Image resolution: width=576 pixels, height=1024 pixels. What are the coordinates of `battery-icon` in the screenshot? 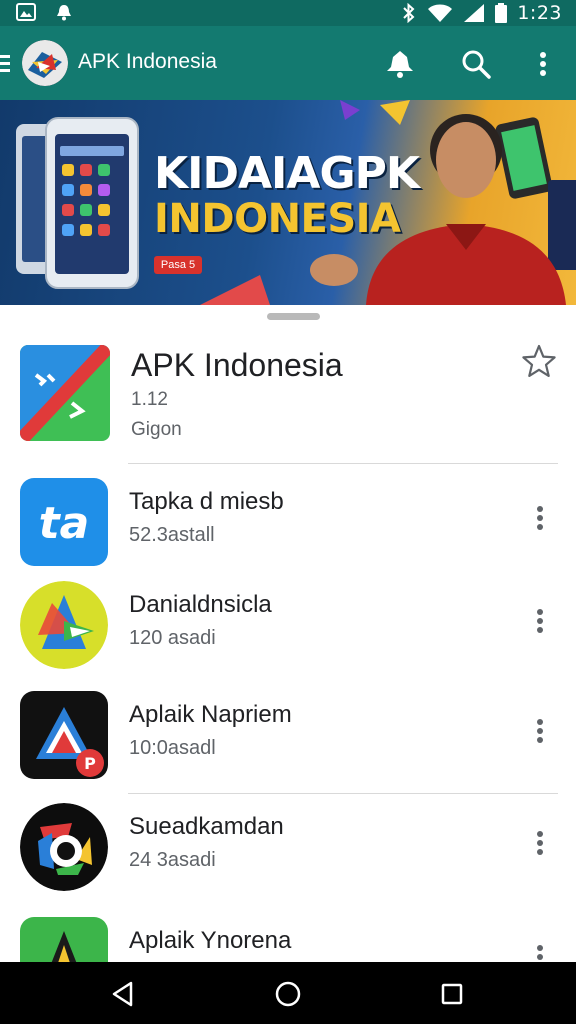 It's located at (501, 13).